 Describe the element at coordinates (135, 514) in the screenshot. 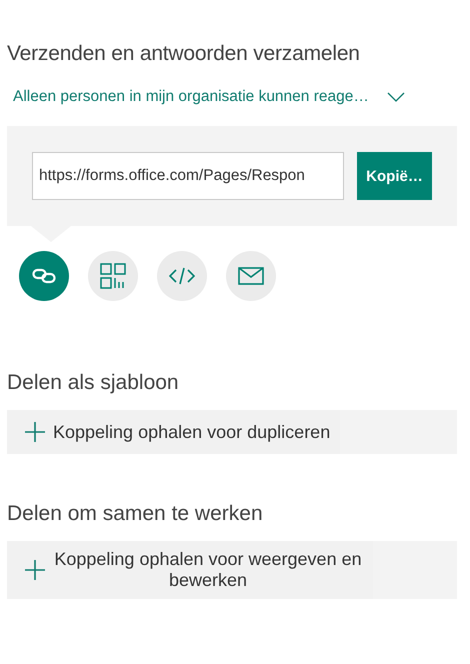

I see `section-heading: Delen om samen te werken` at that location.